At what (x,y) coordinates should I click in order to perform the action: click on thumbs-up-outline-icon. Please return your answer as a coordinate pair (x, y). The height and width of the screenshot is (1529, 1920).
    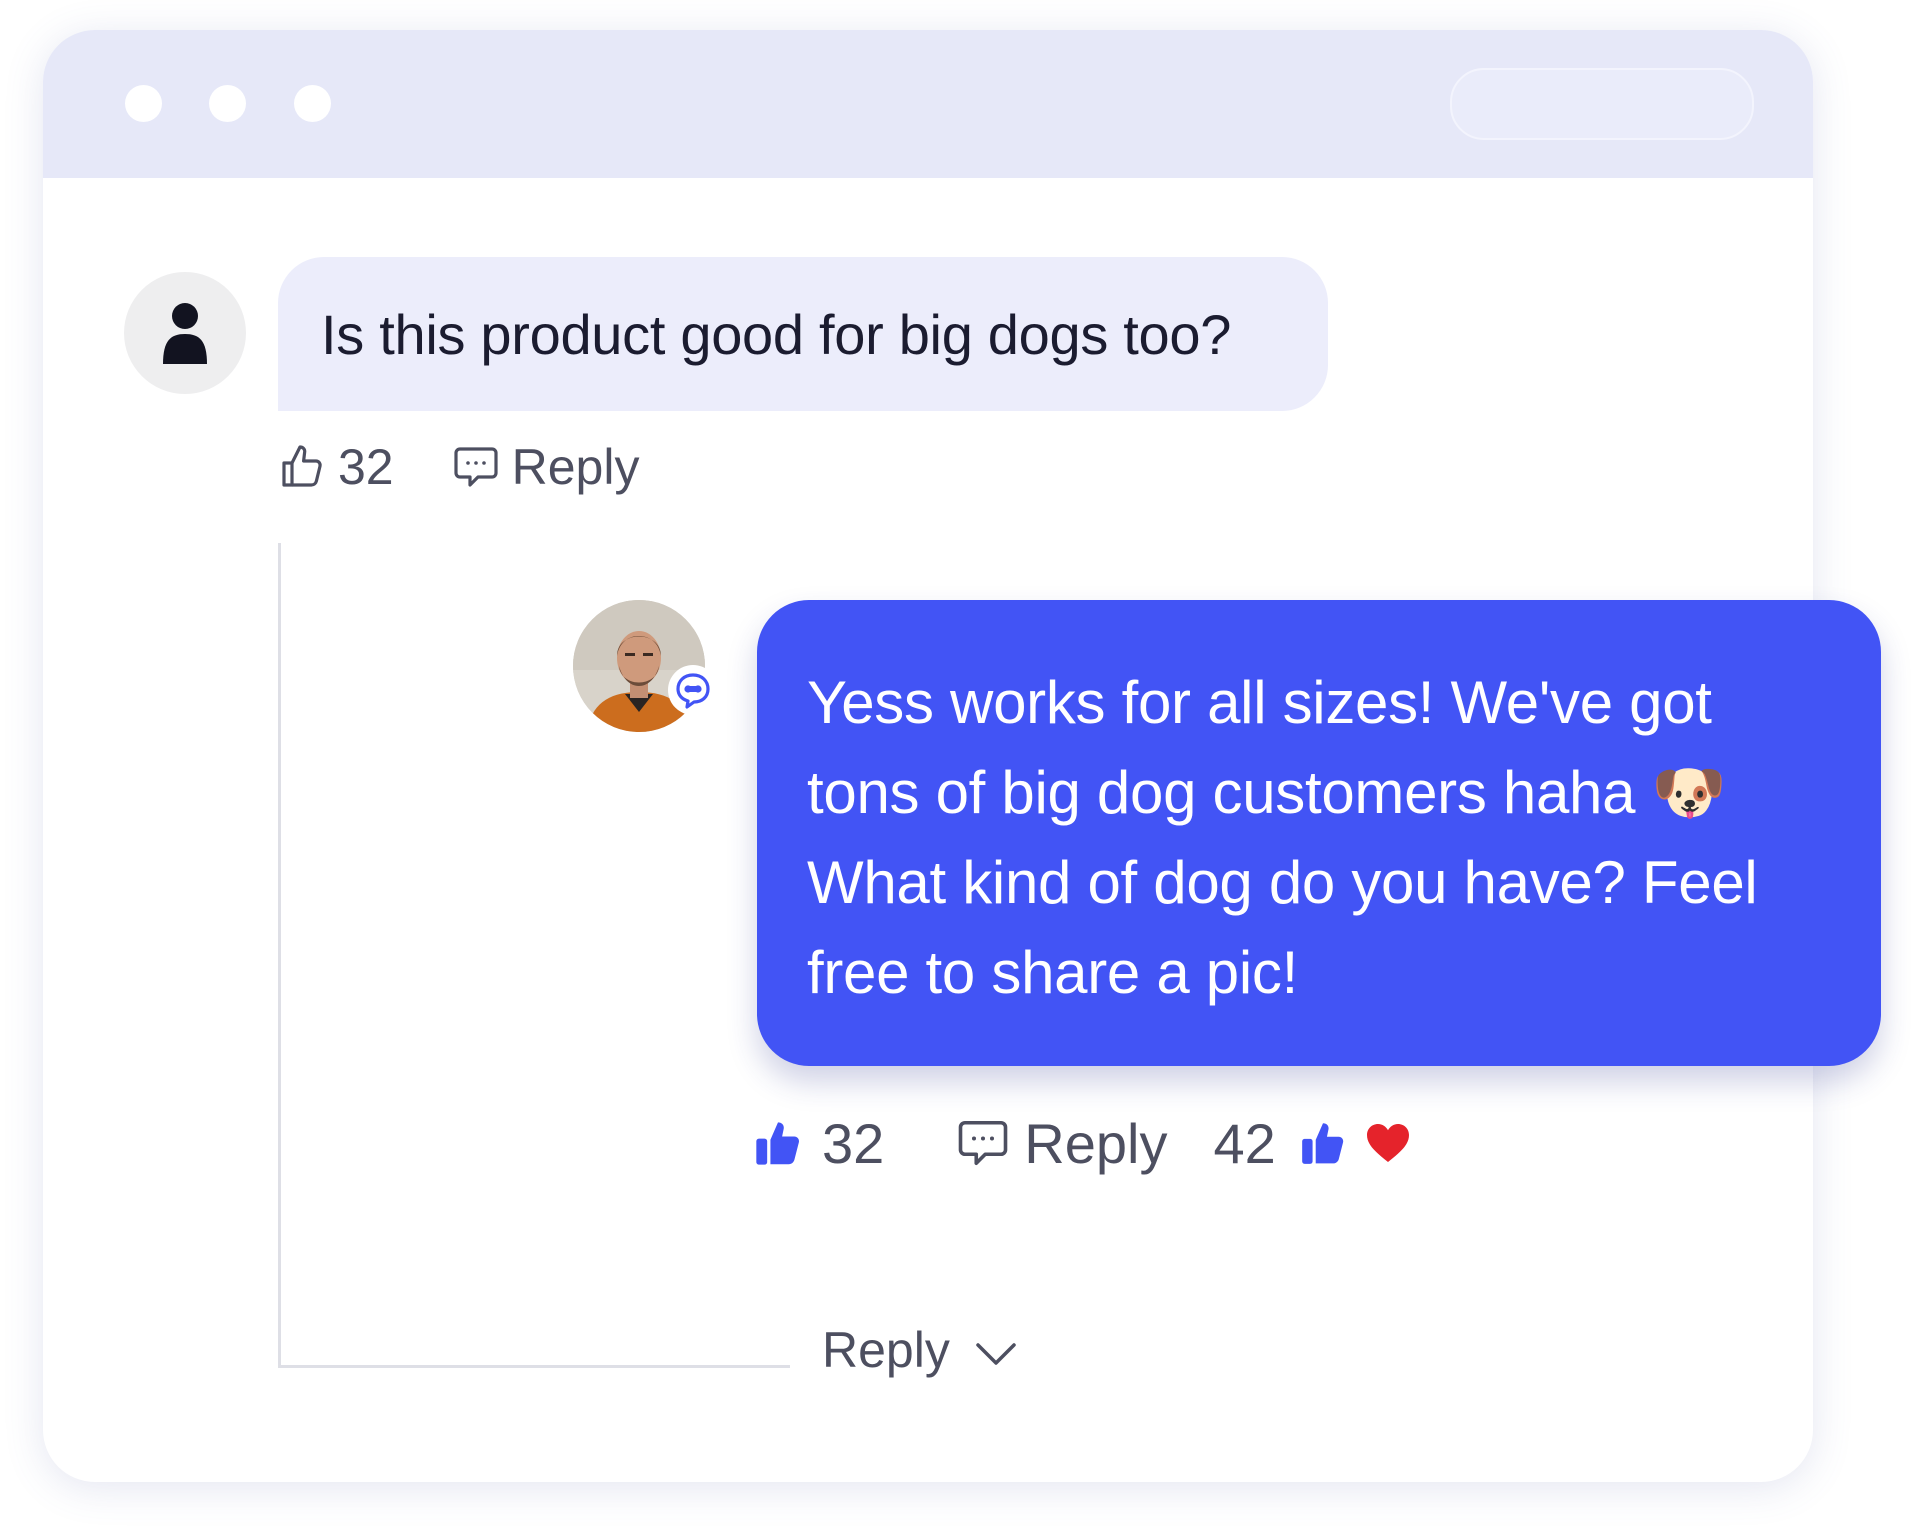
    Looking at the image, I should click on (302, 467).